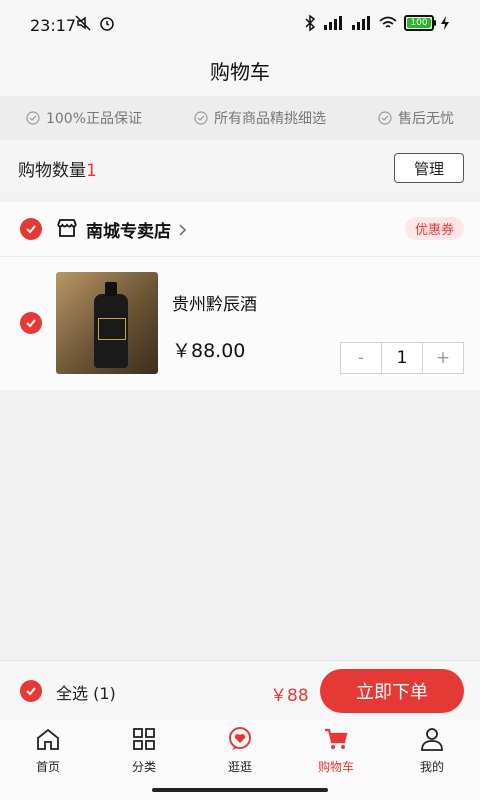  I want to click on guarantee-label: 售后无忧, so click(425, 119).